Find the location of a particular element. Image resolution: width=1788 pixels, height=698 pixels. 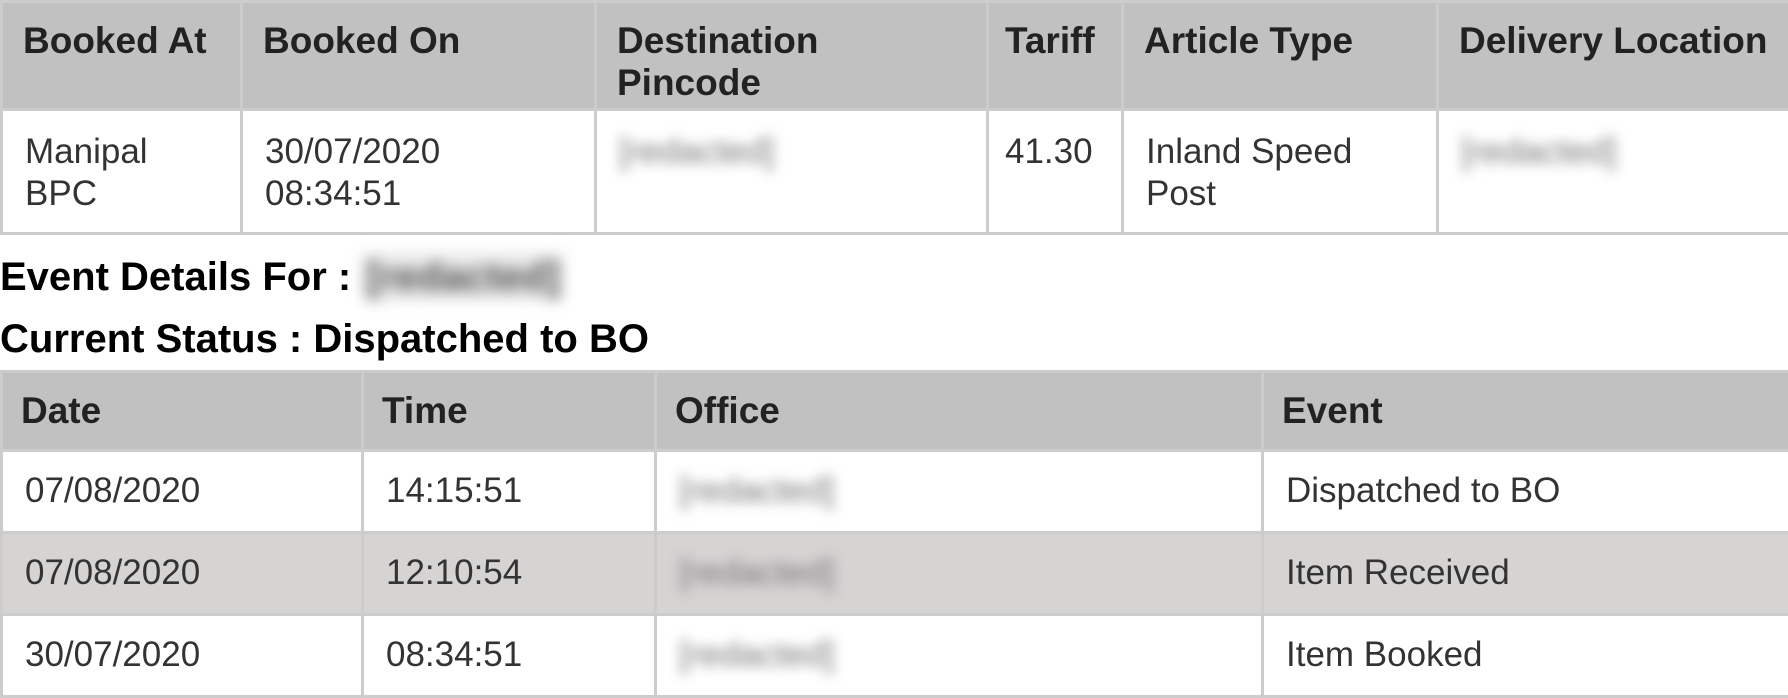

current-status-heading: Current Status : Dispatched to BO is located at coordinates (324, 339).